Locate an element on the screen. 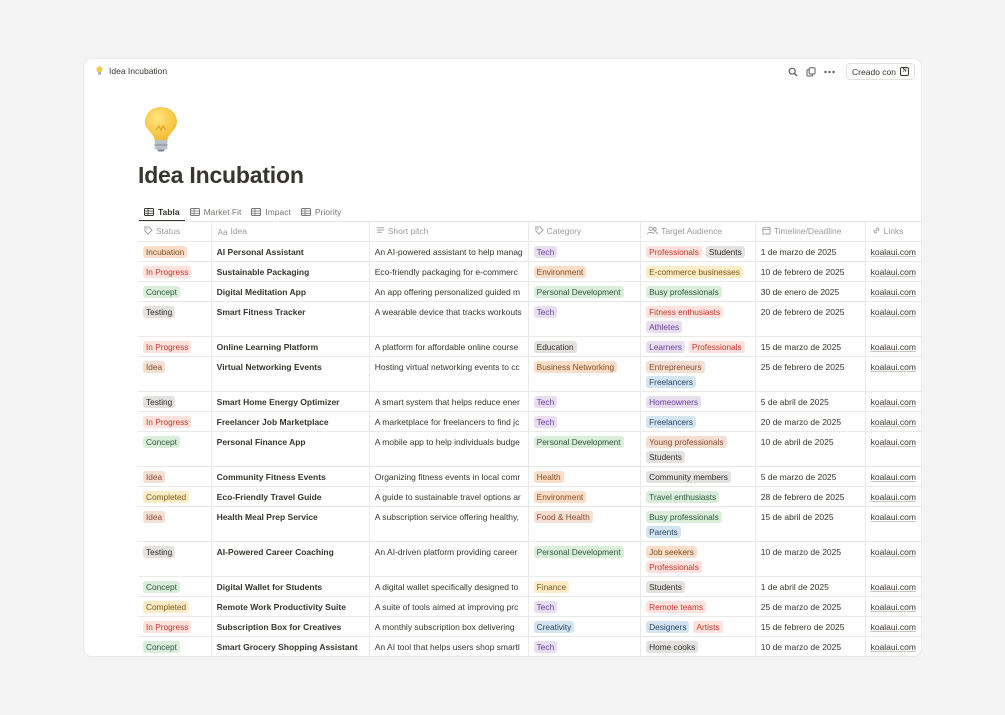 This screenshot has height=715, width=1005. short-pitch-cell: An app offering personalized guided m is located at coordinates (449, 291).